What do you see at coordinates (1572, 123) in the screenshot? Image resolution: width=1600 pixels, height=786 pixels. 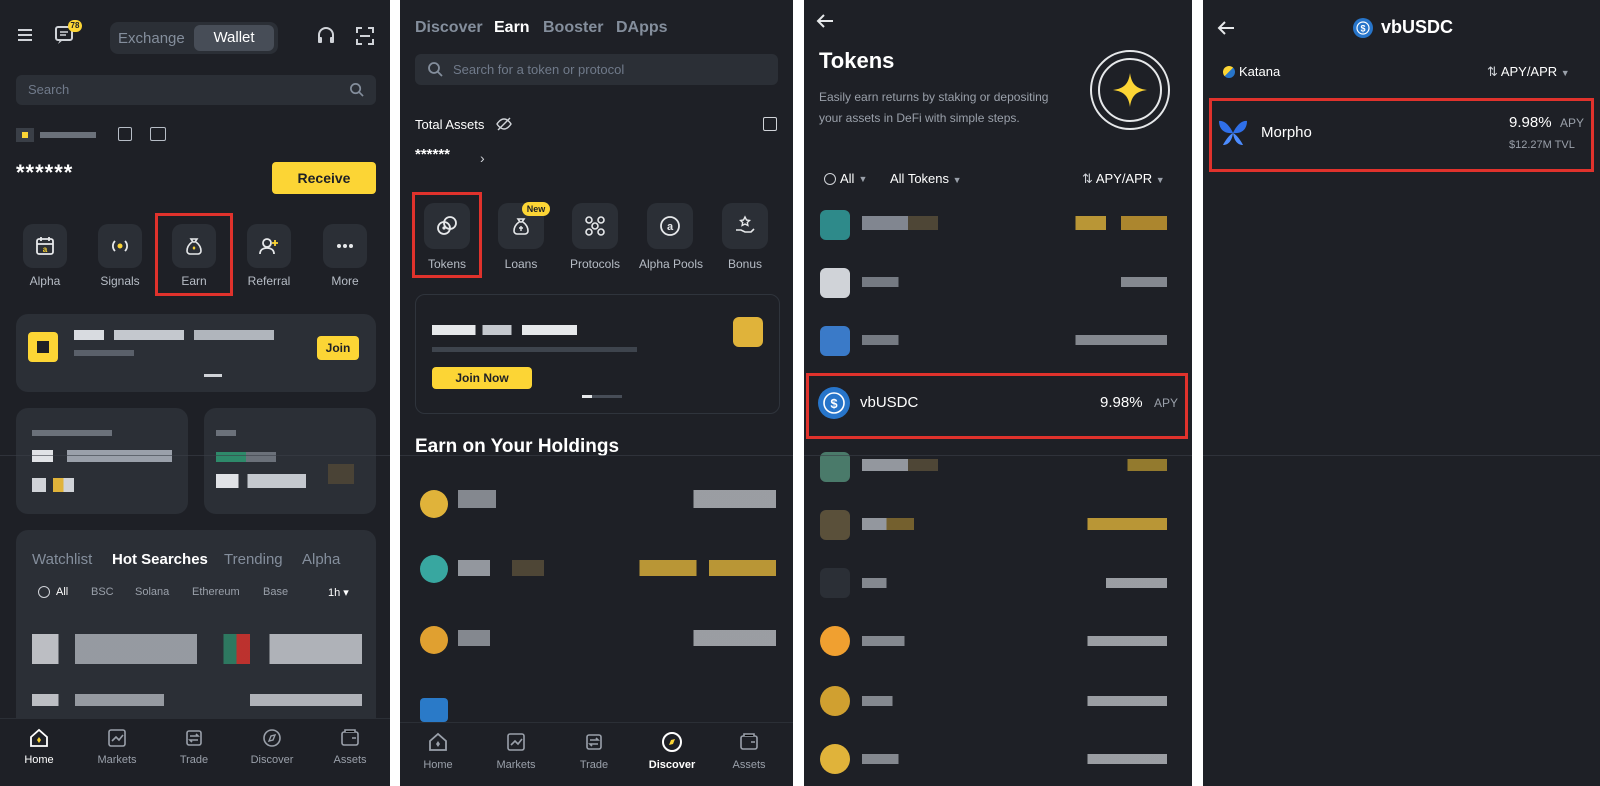 I see `morpho-rate-unit: APY` at bounding box center [1572, 123].